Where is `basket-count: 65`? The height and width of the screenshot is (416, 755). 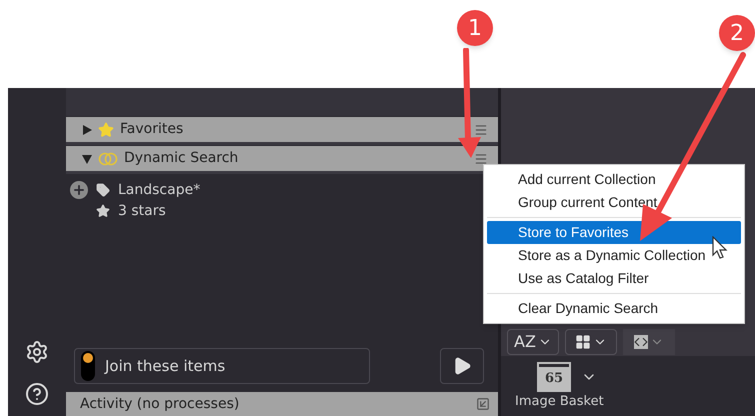
basket-count: 65 is located at coordinates (554, 377).